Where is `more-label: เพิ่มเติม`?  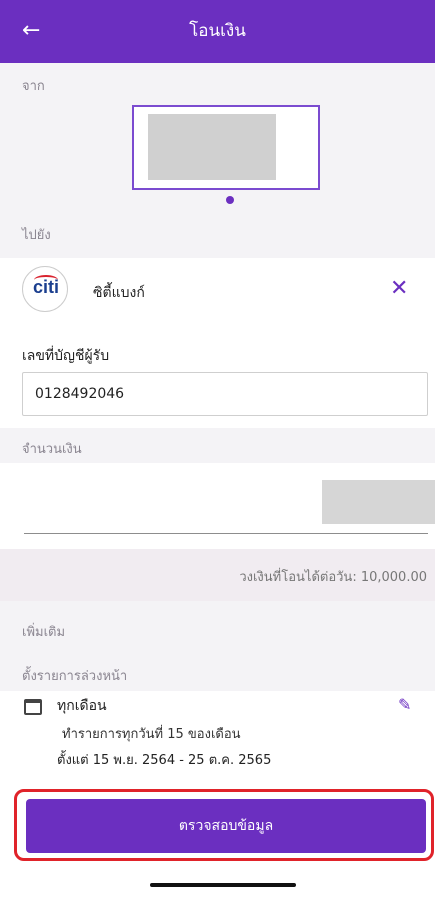
more-label: เพิ่มเติม is located at coordinates (44, 632).